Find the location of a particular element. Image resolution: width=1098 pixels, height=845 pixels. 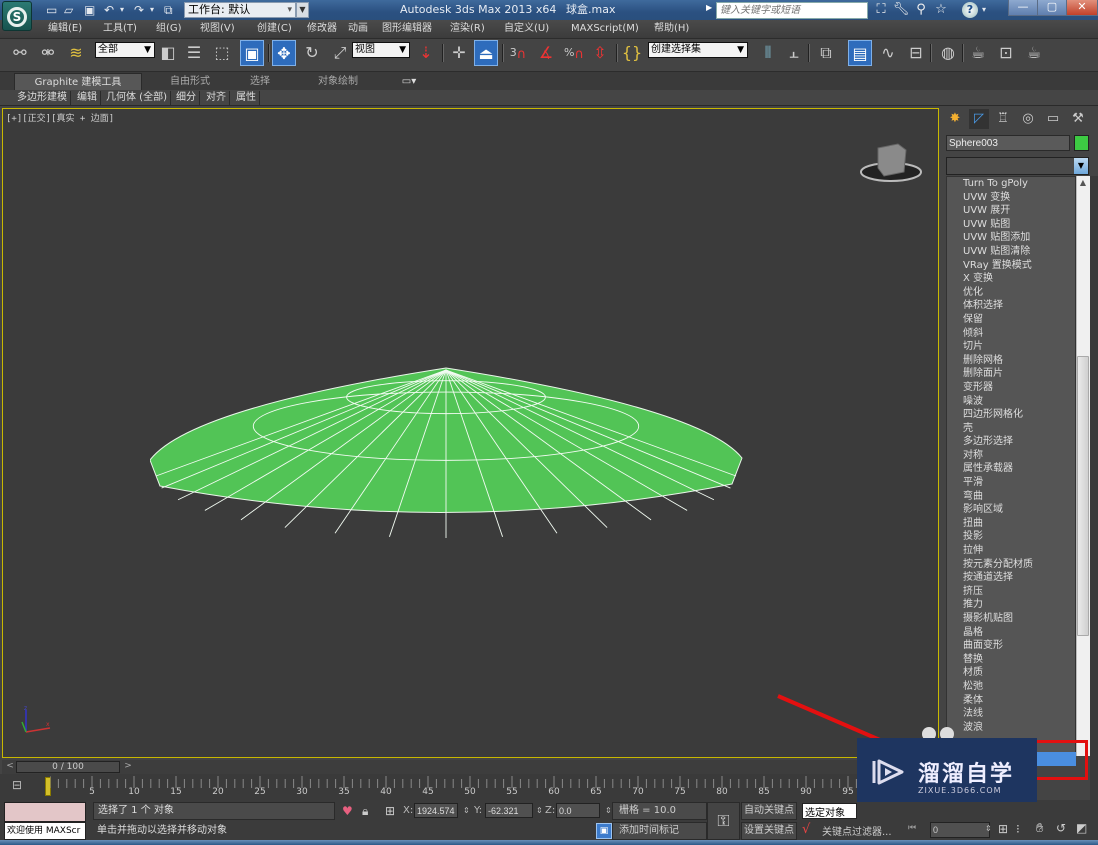

menu-customize: 自定义(U) is located at coordinates (526, 29).